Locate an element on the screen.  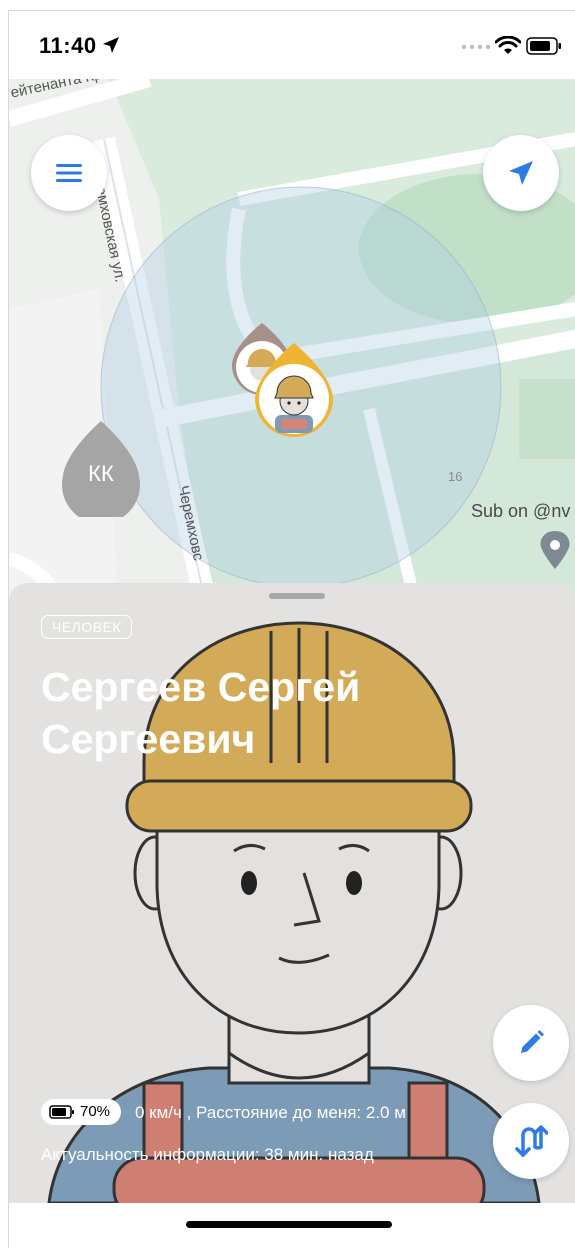
home-indicator is located at coordinates (289, 1224).